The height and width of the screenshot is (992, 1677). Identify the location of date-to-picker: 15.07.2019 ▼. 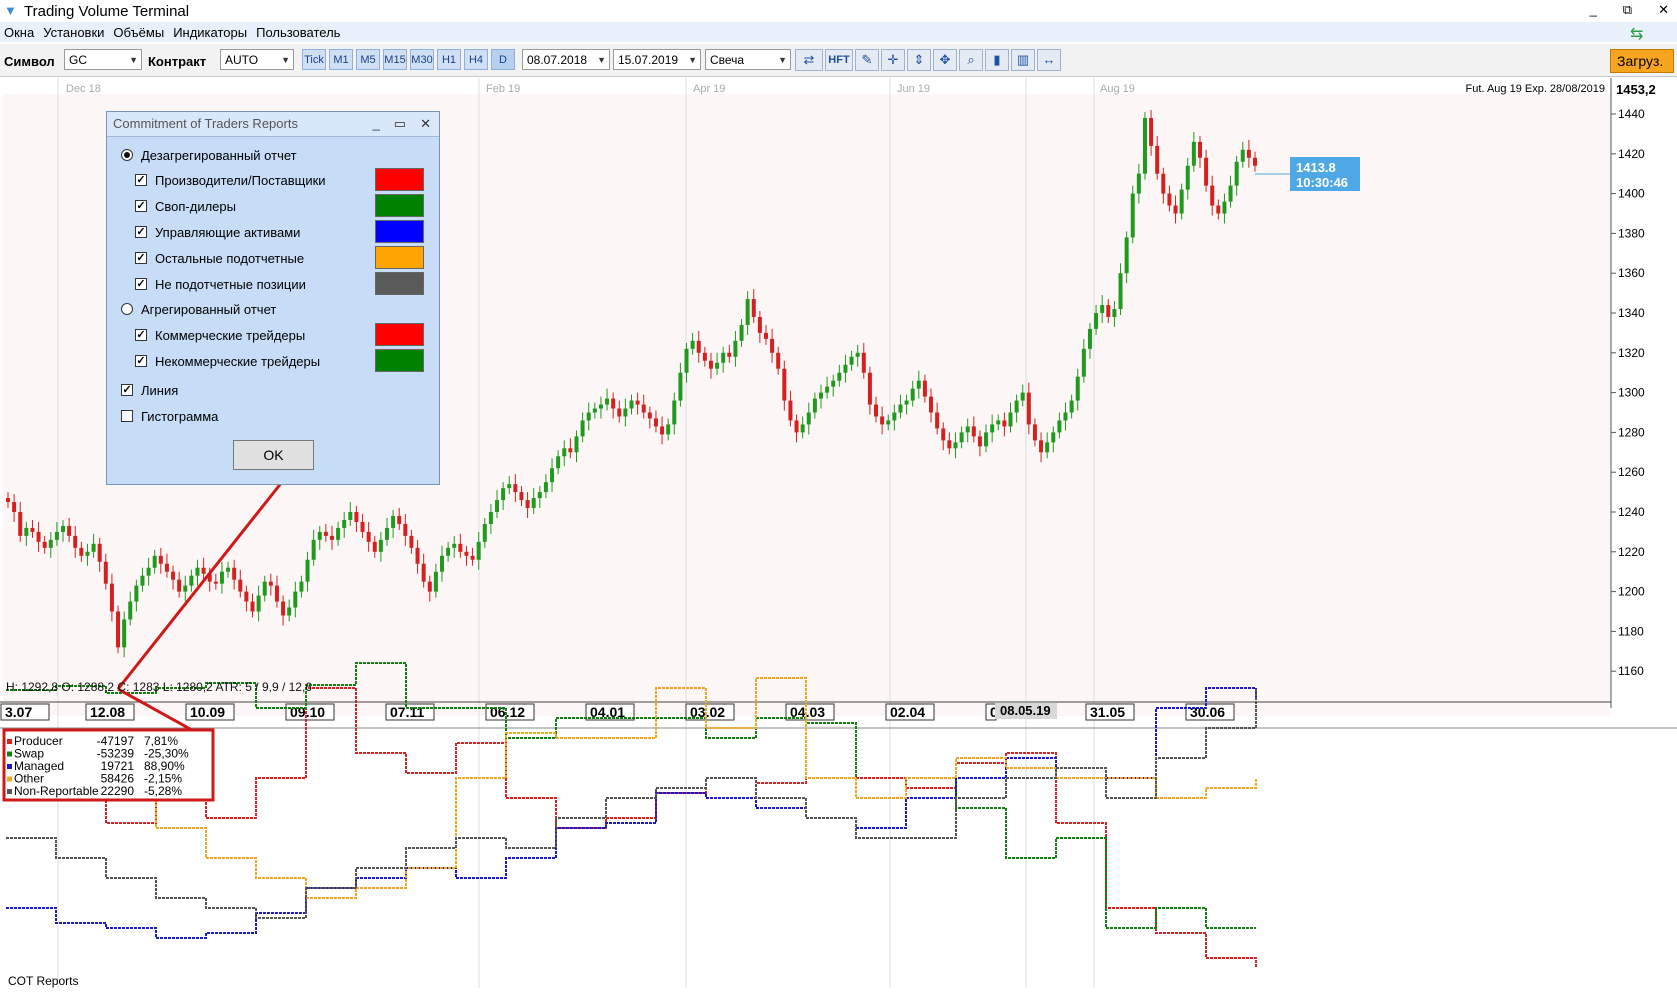
(657, 59).